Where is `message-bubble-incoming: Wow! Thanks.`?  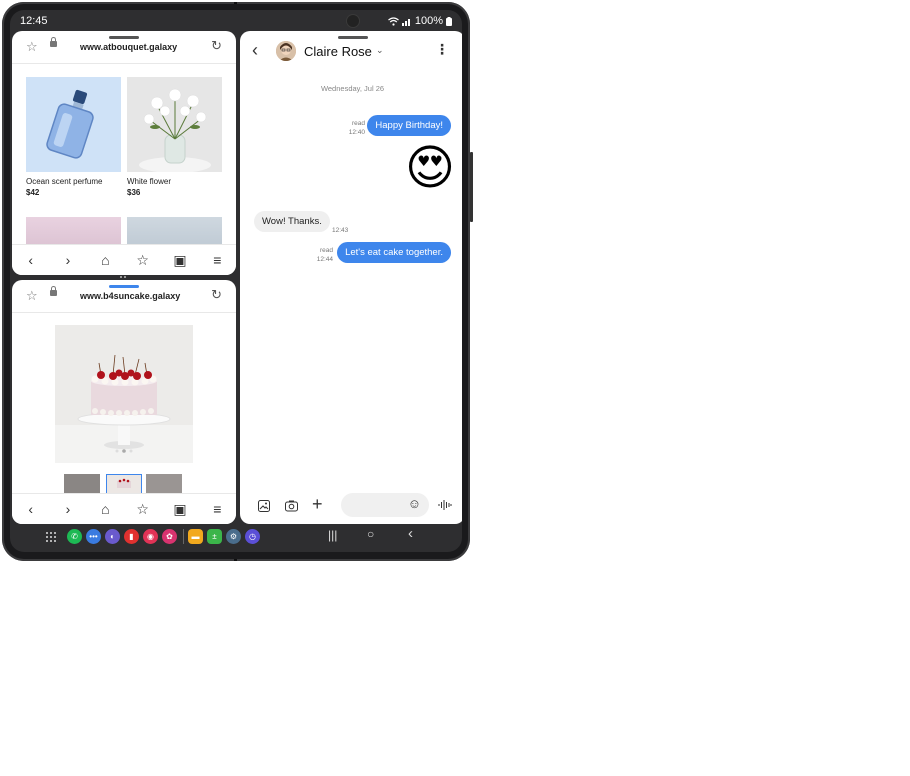
message-bubble-incoming: Wow! Thanks. is located at coordinates (292, 221).